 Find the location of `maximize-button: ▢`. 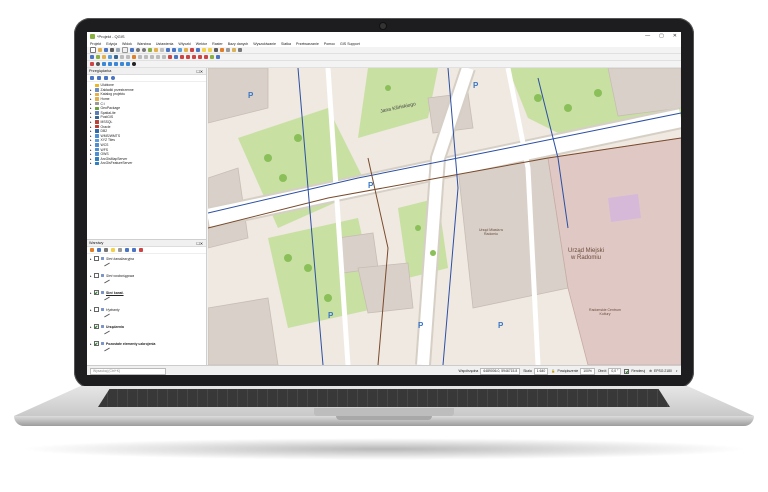

maximize-button: ▢ is located at coordinates (661, 36).